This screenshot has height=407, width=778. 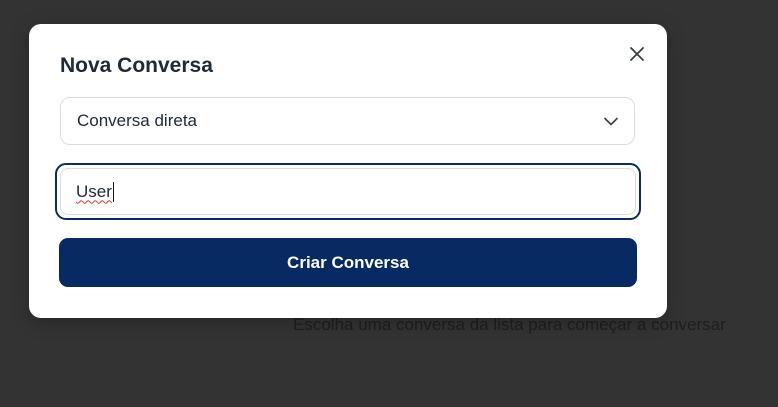 What do you see at coordinates (113, 191) in the screenshot?
I see `text-caret` at bounding box center [113, 191].